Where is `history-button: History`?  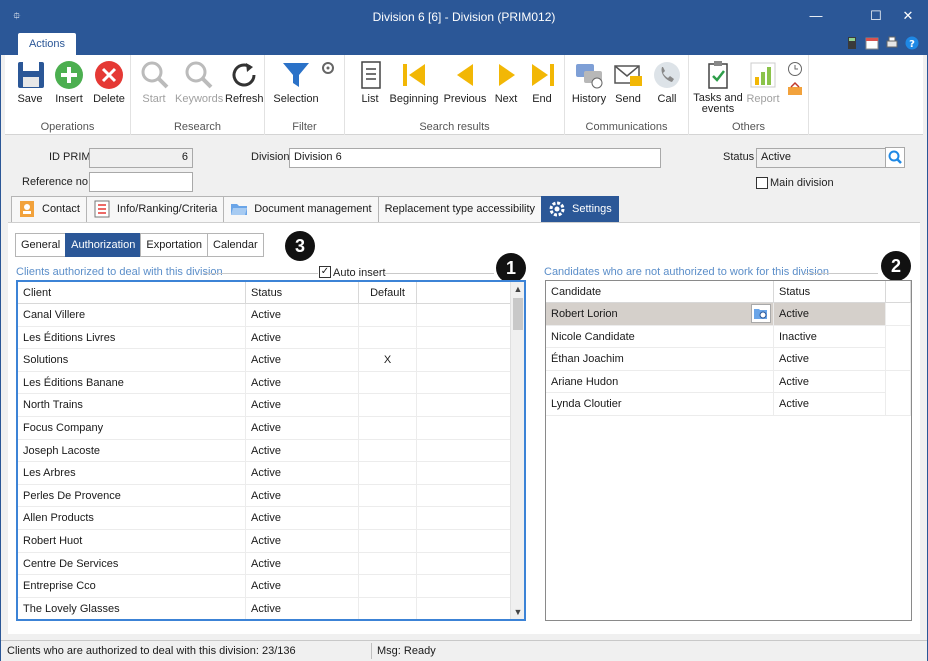 history-button: History is located at coordinates (589, 82).